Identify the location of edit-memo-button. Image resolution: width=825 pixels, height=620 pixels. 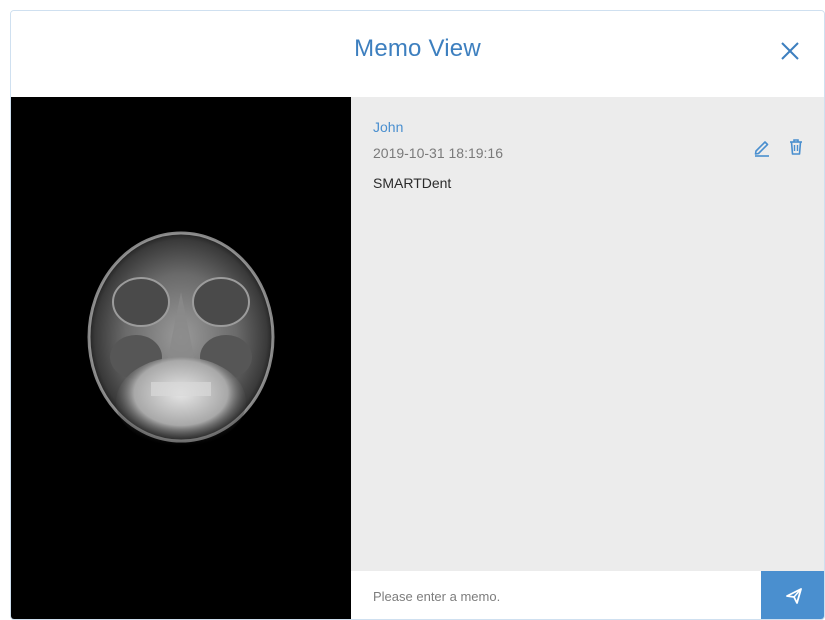
(762, 147).